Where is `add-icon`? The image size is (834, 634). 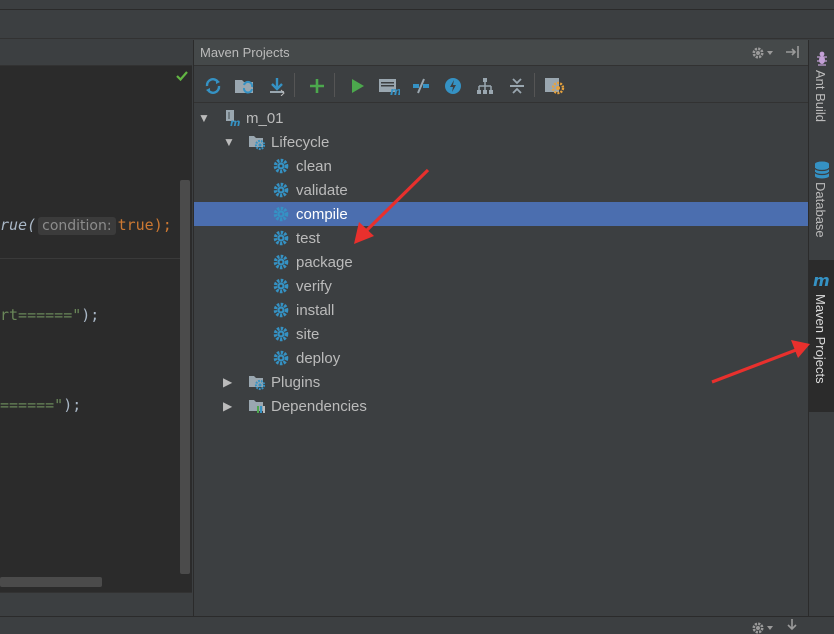 add-icon is located at coordinates (317, 86).